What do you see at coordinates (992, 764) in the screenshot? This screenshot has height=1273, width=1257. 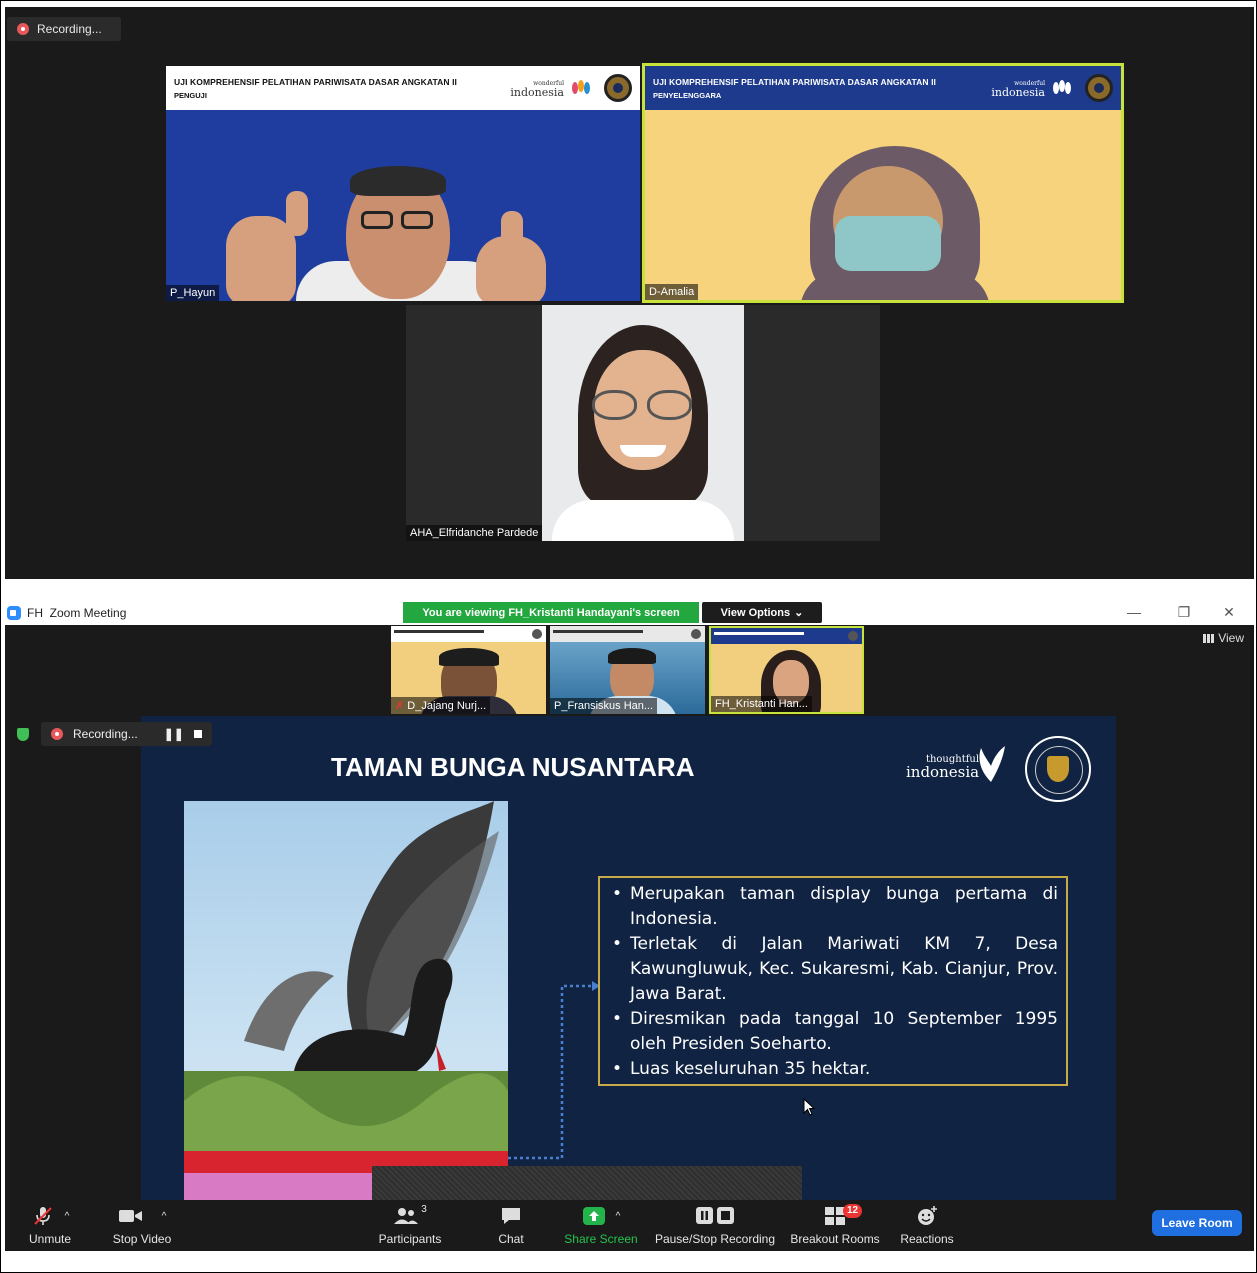 I see `phoenix-logo-icon` at bounding box center [992, 764].